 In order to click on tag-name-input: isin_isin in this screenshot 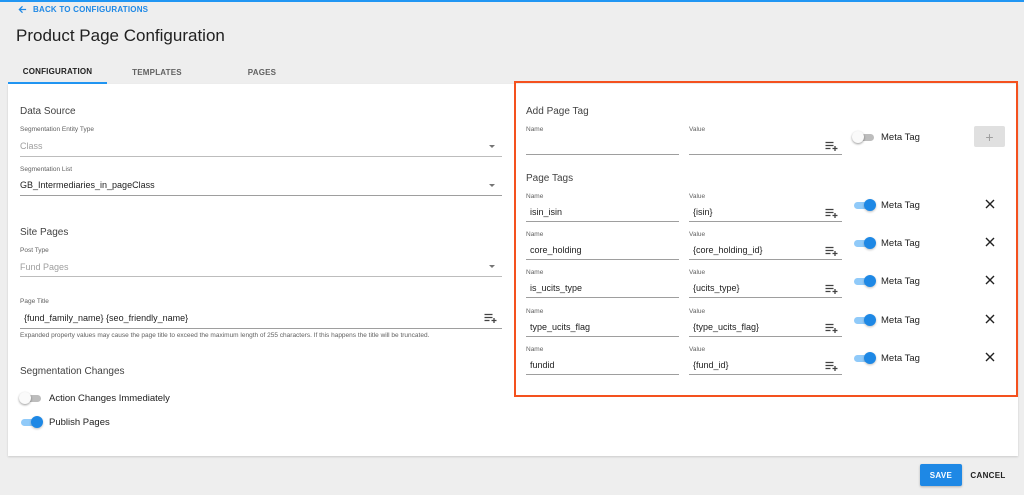, I will do `click(546, 212)`.